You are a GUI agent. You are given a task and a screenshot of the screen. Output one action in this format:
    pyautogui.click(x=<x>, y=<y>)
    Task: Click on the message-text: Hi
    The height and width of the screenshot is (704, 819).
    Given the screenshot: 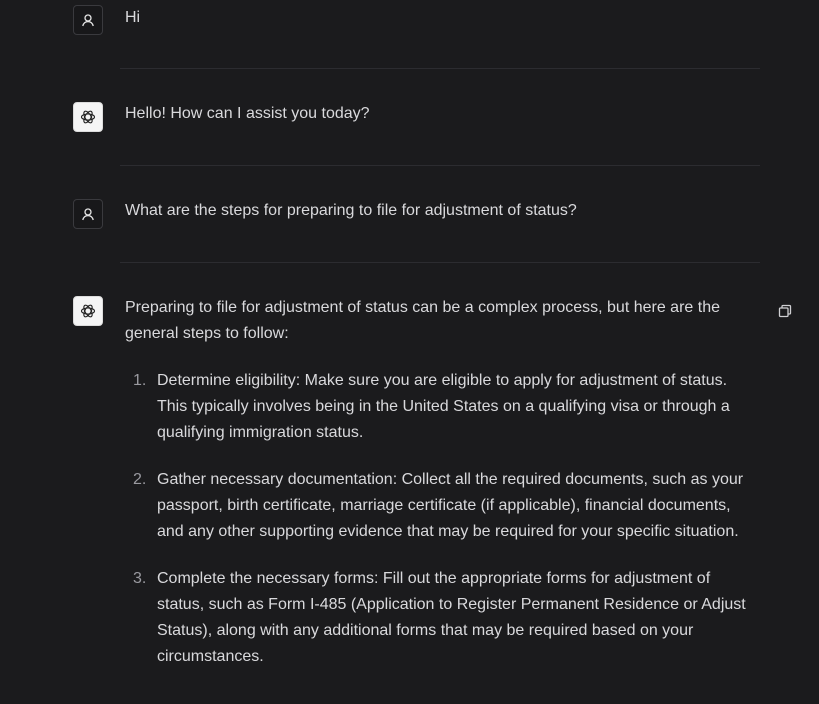 What is the action you would take?
    pyautogui.click(x=133, y=17)
    